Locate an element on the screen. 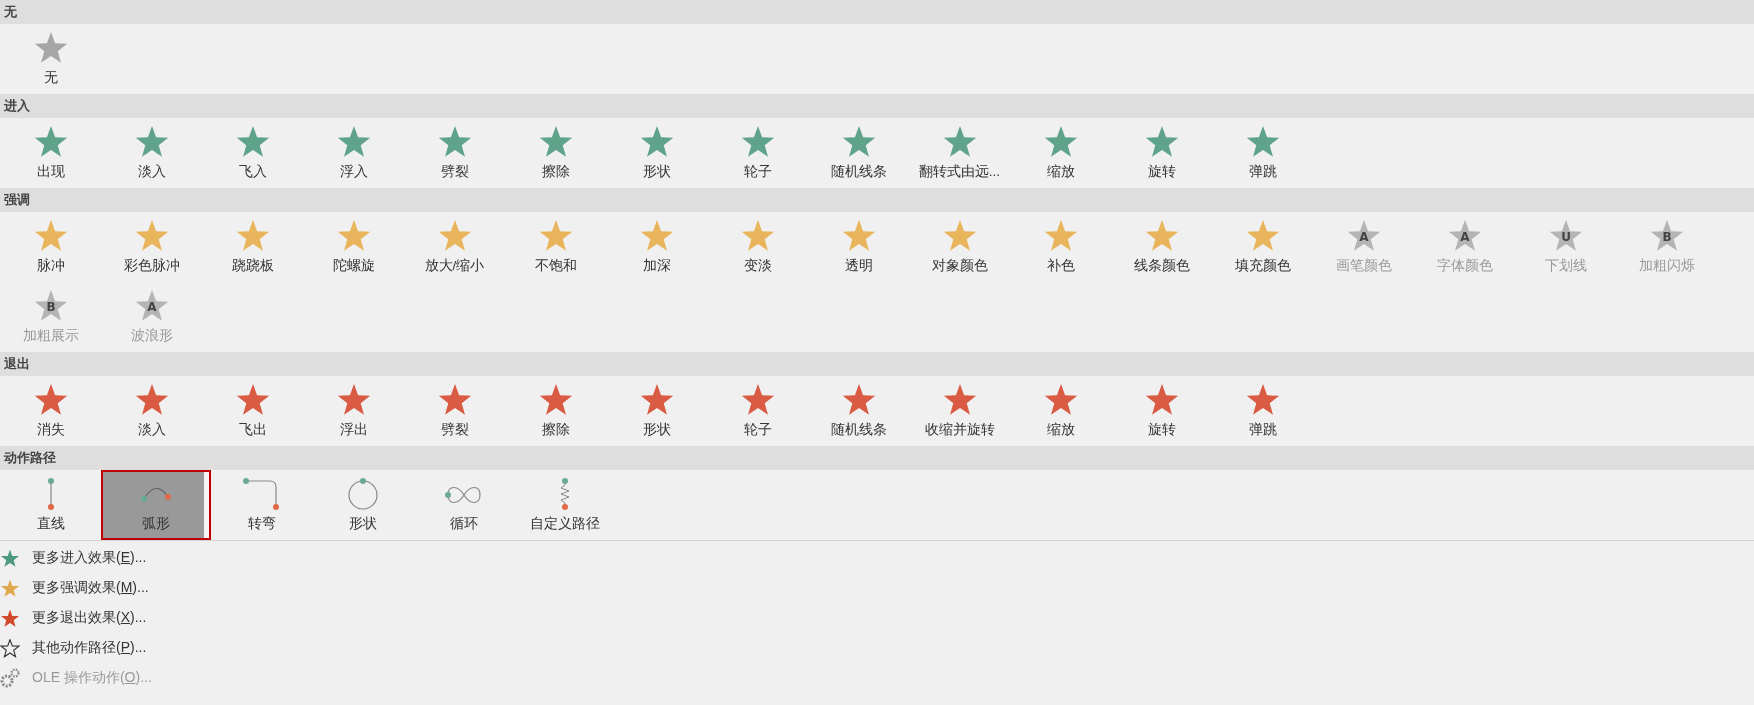 This screenshot has height=705, width=1754. effect-item: 收缩并旋转 is located at coordinates (959, 411).